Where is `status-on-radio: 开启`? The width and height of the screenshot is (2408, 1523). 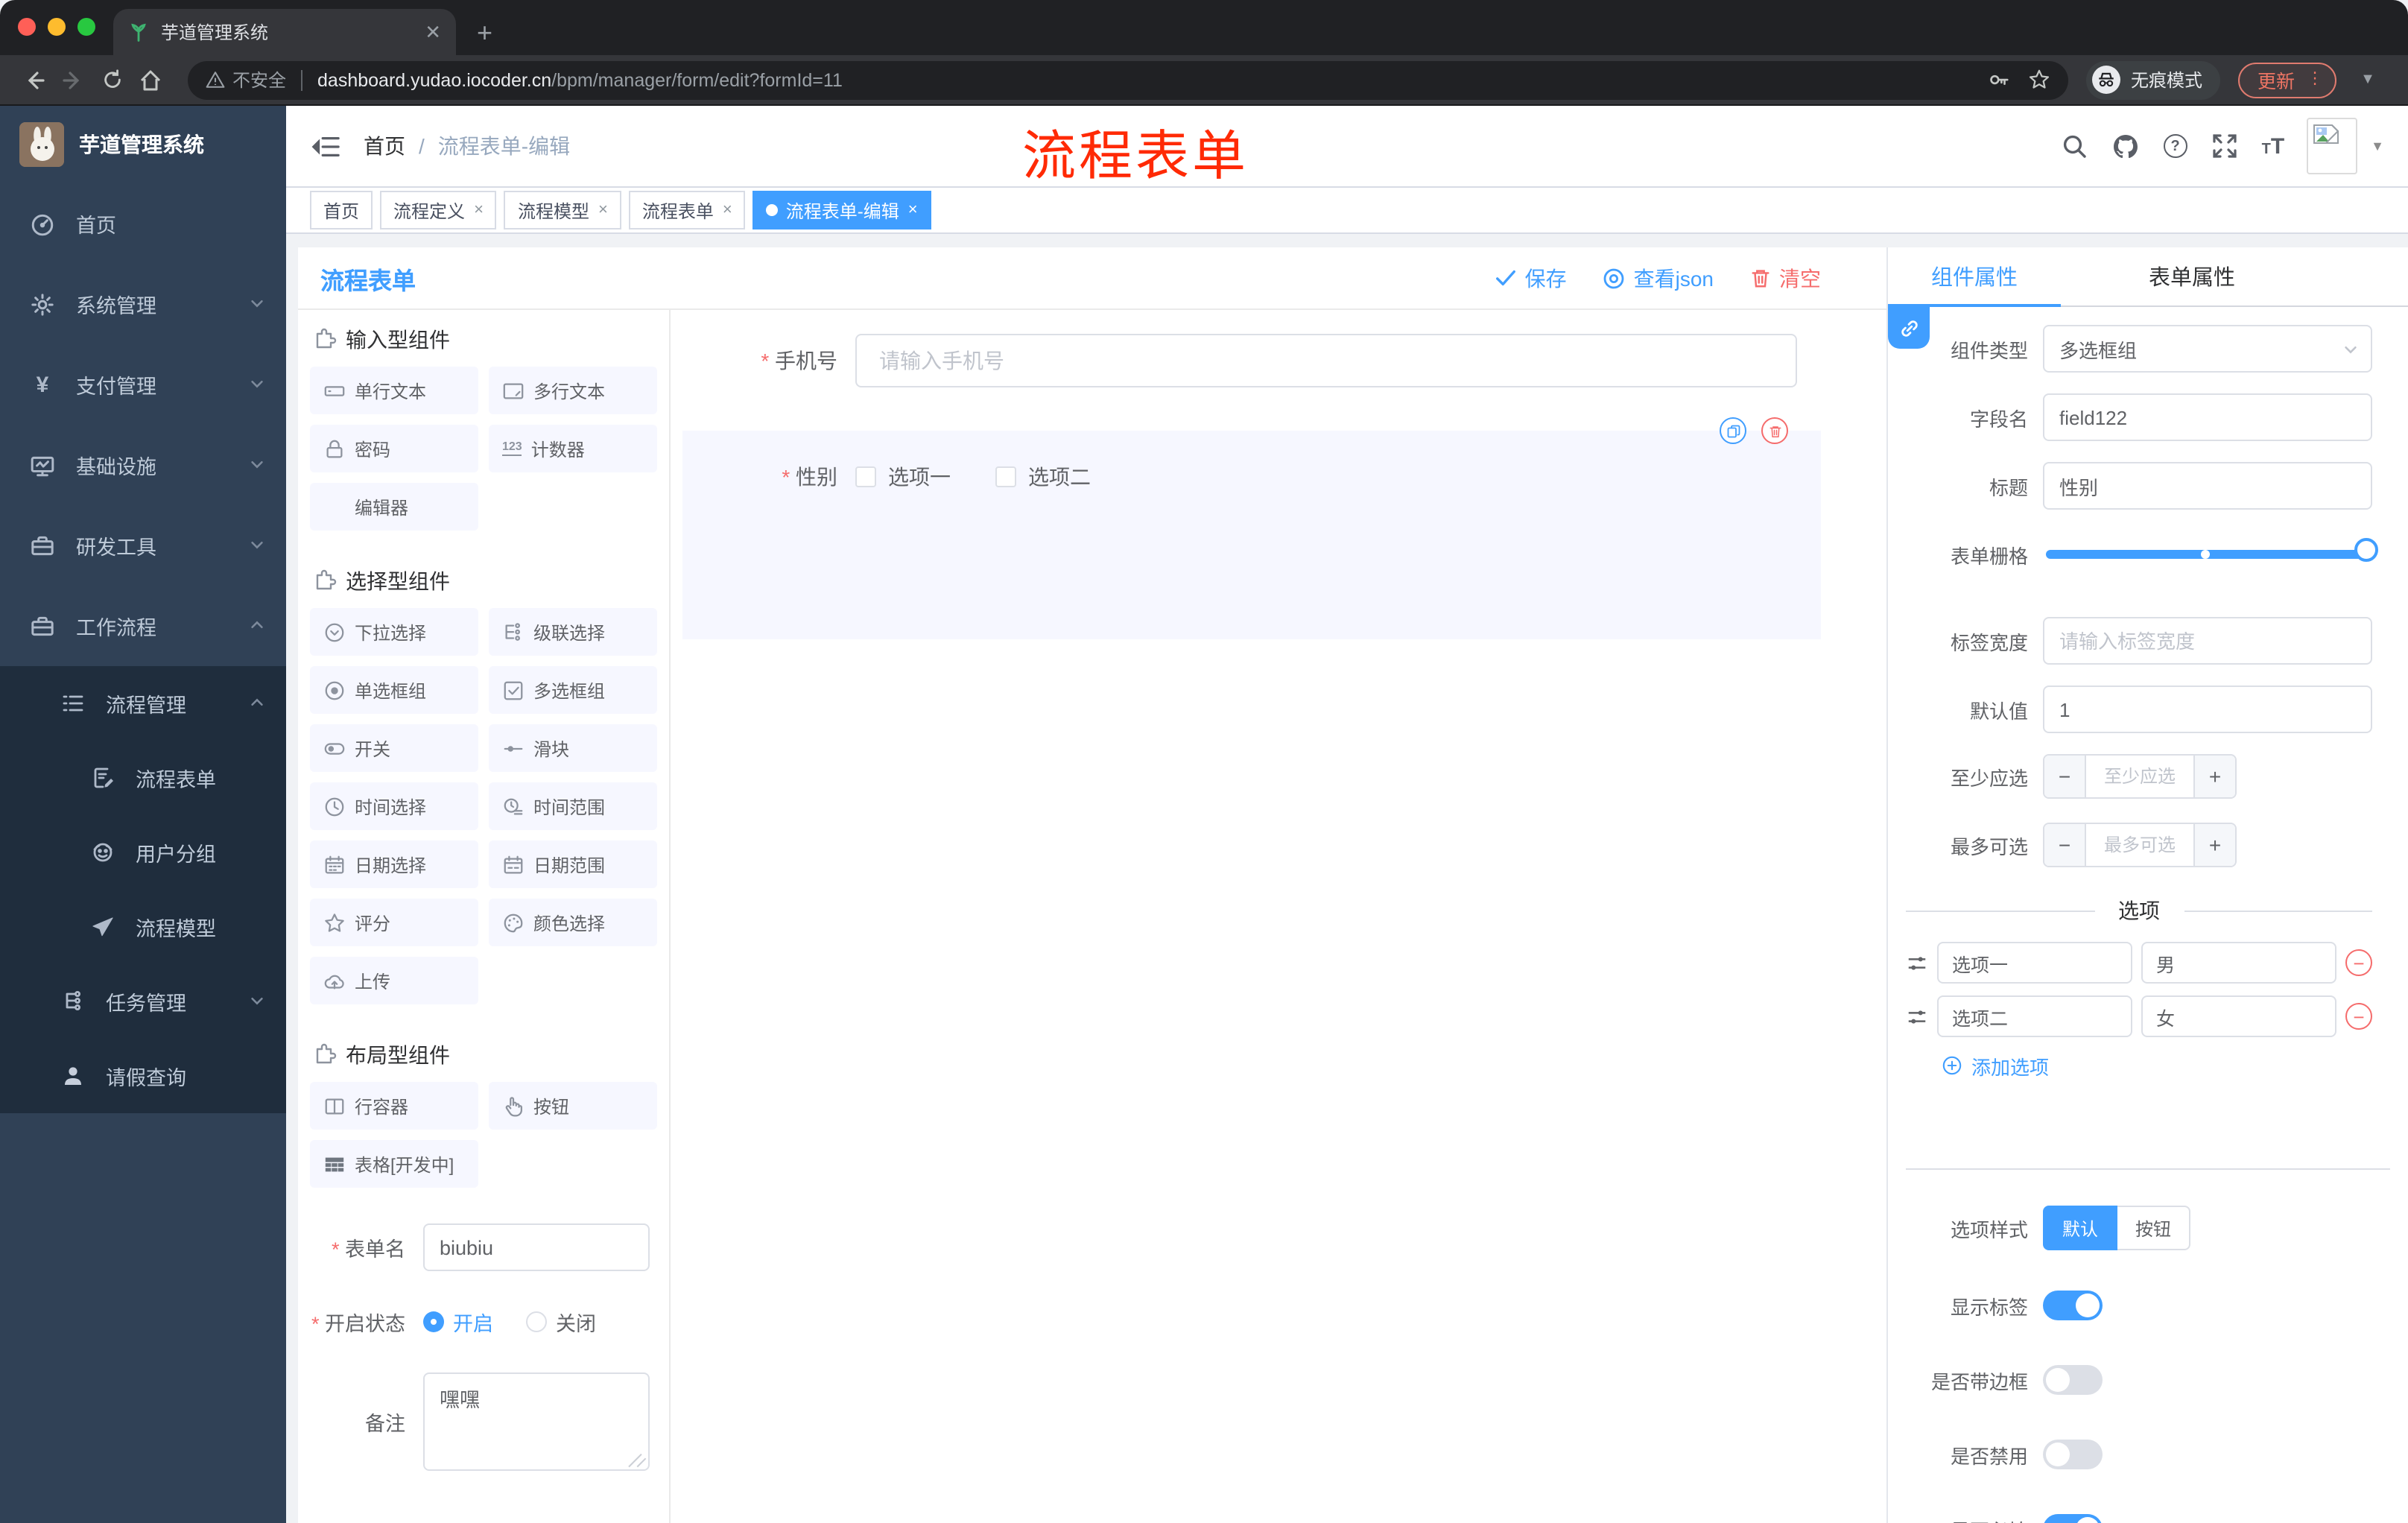 status-on-radio: 开启 is located at coordinates (458, 1322).